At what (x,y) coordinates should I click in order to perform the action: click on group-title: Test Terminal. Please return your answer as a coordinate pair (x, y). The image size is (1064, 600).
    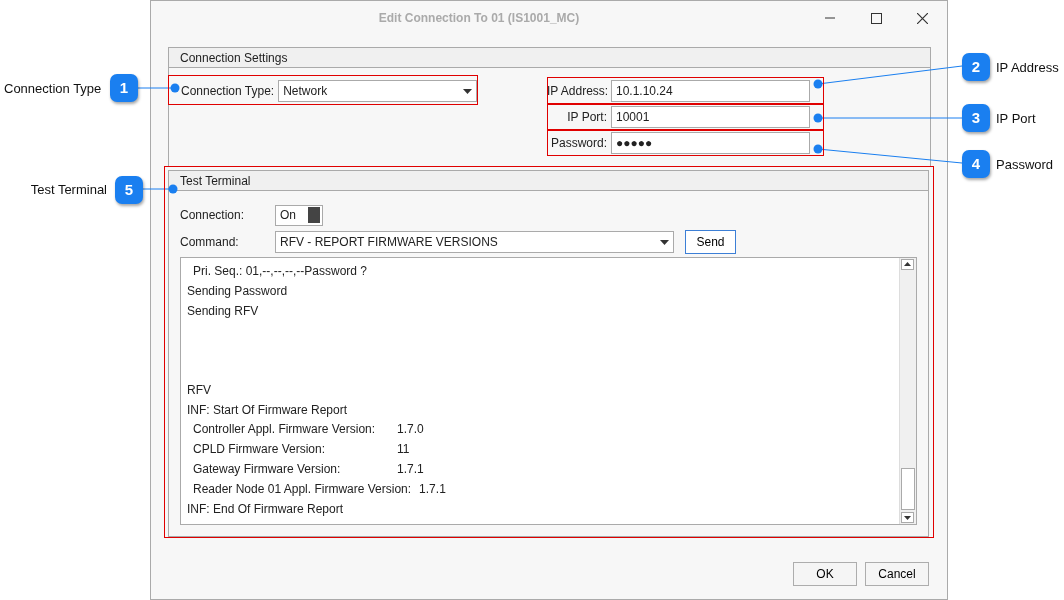
    Looking at the image, I should click on (548, 181).